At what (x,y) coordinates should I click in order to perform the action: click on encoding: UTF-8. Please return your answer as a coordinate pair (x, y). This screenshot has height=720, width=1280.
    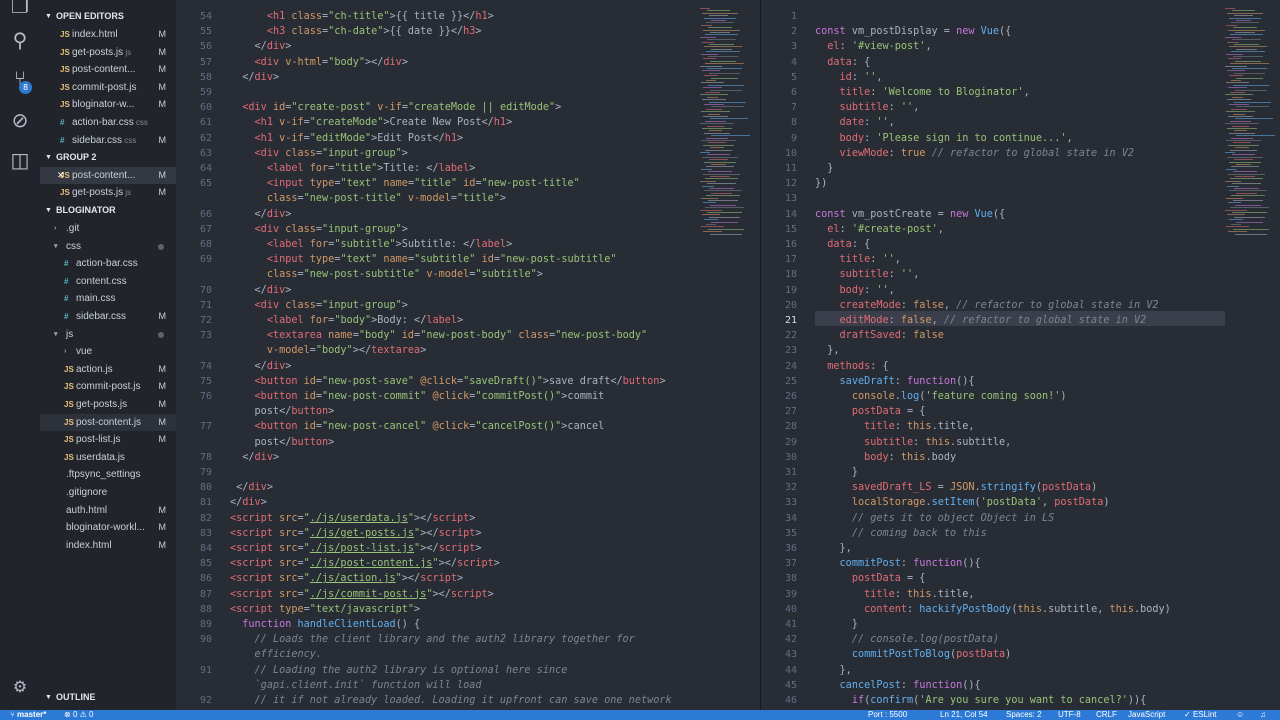
    Looking at the image, I should click on (1069, 715).